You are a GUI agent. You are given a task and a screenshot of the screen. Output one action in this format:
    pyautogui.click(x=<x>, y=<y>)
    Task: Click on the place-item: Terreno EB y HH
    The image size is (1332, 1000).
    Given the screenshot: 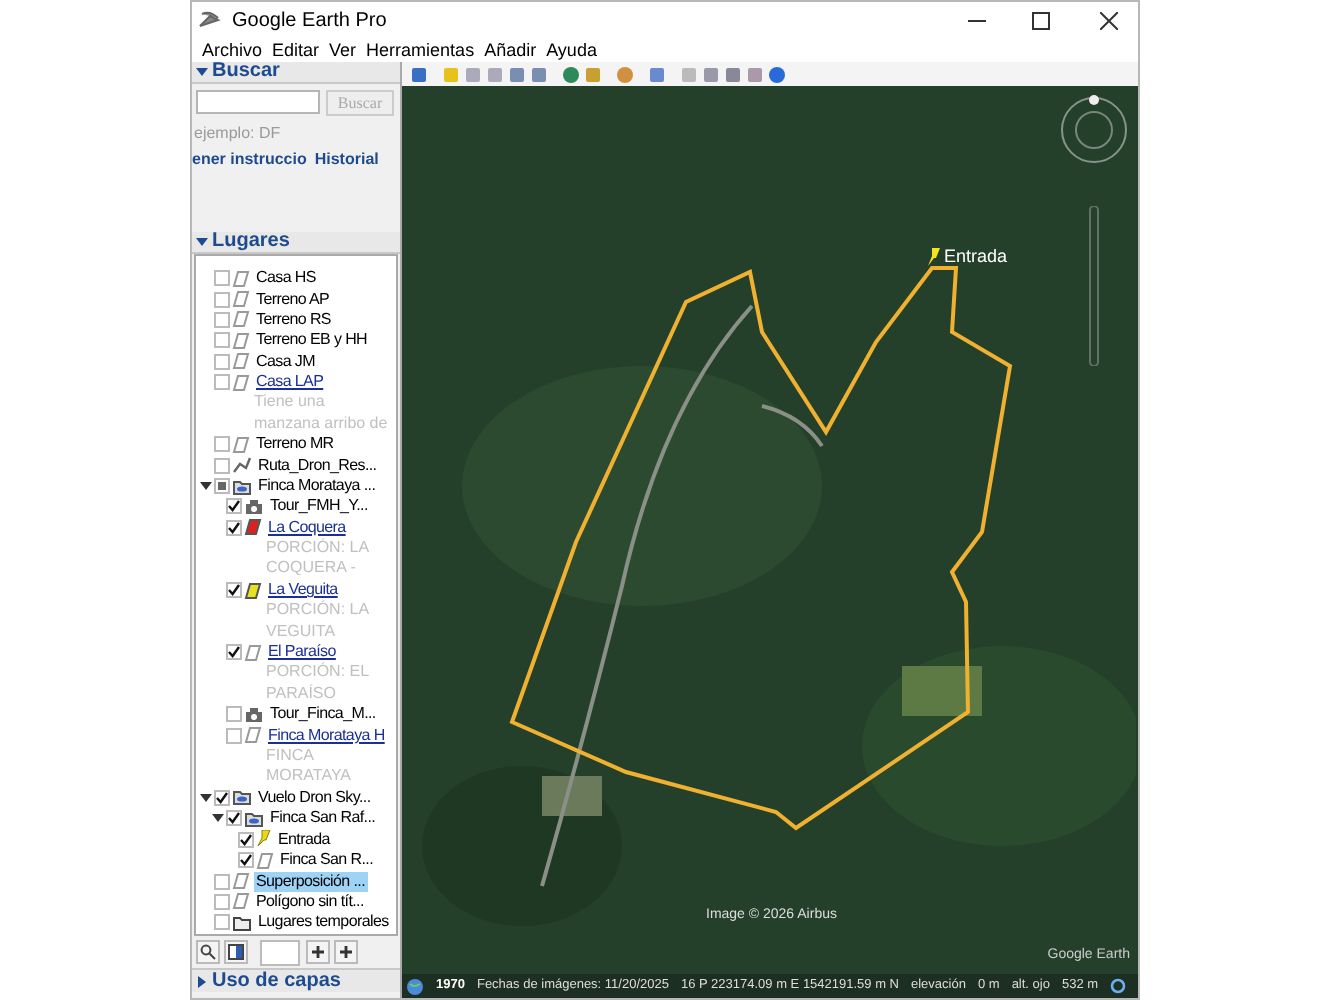 What is the action you would take?
    pyautogui.click(x=312, y=340)
    